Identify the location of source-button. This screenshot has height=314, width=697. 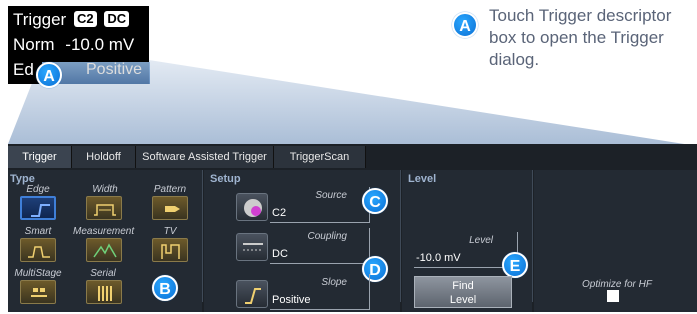
(252, 207).